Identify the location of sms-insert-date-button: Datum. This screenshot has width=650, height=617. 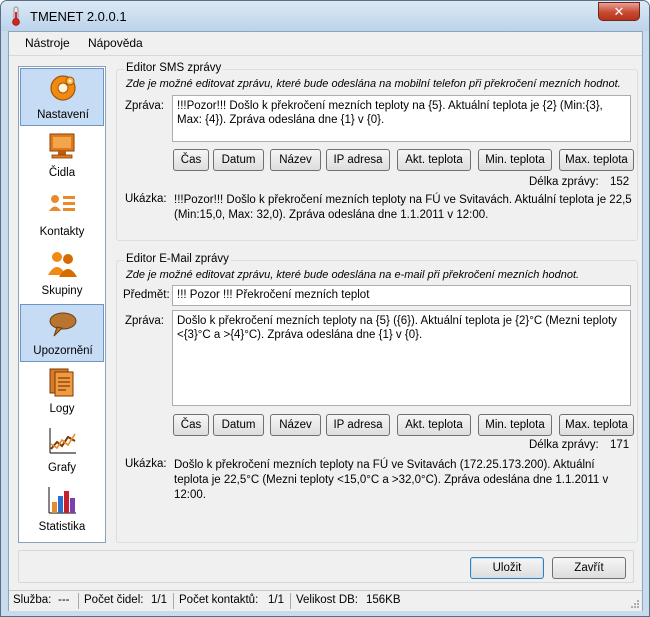
(238, 160).